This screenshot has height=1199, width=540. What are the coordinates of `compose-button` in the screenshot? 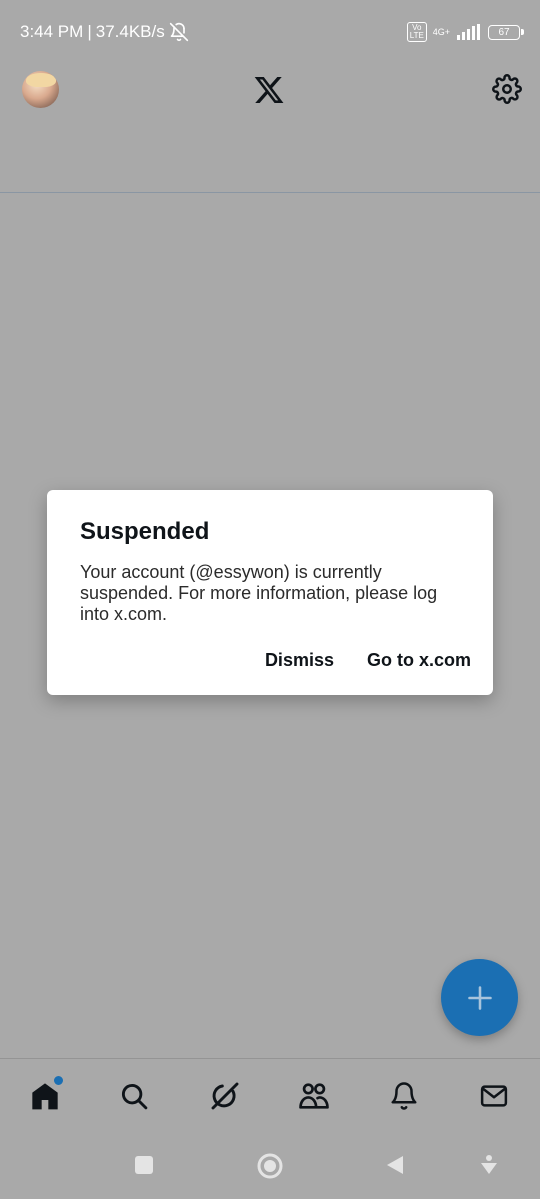 It's located at (479, 997).